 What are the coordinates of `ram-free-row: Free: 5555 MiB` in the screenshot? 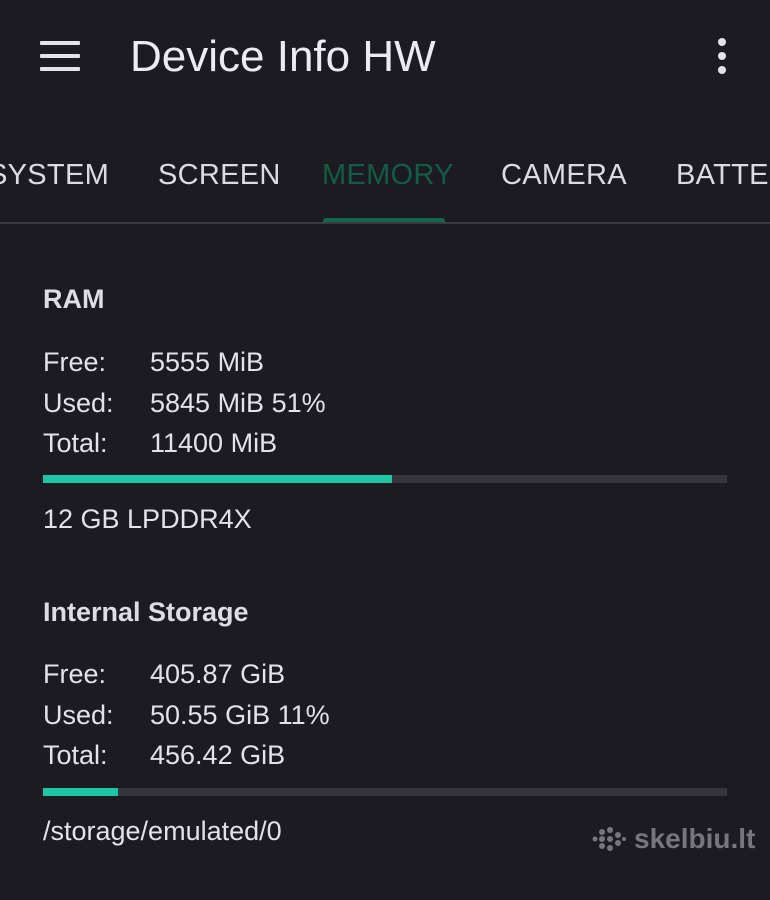 It's located at (153, 362).